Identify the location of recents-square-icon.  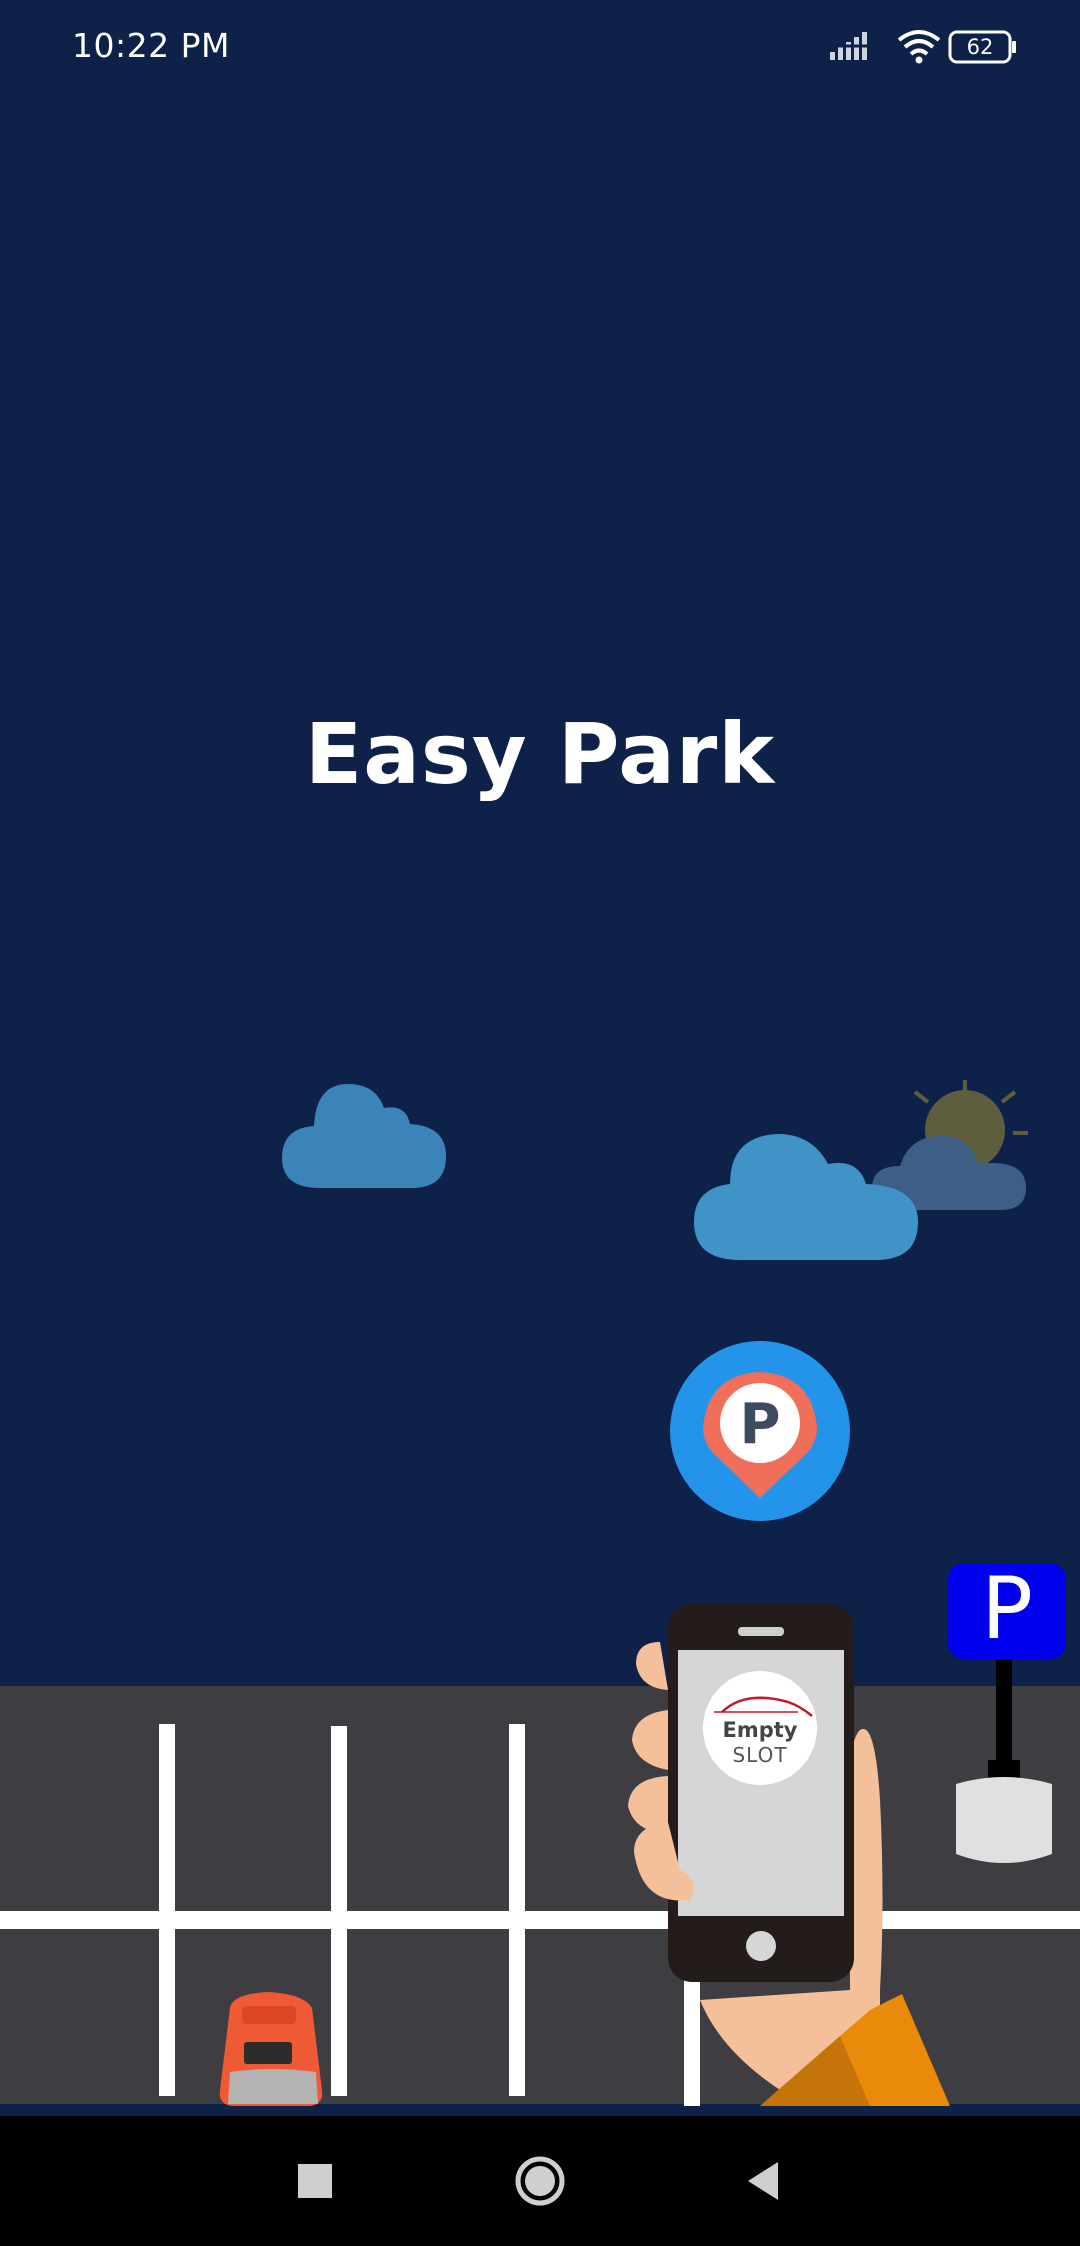
(315, 2181).